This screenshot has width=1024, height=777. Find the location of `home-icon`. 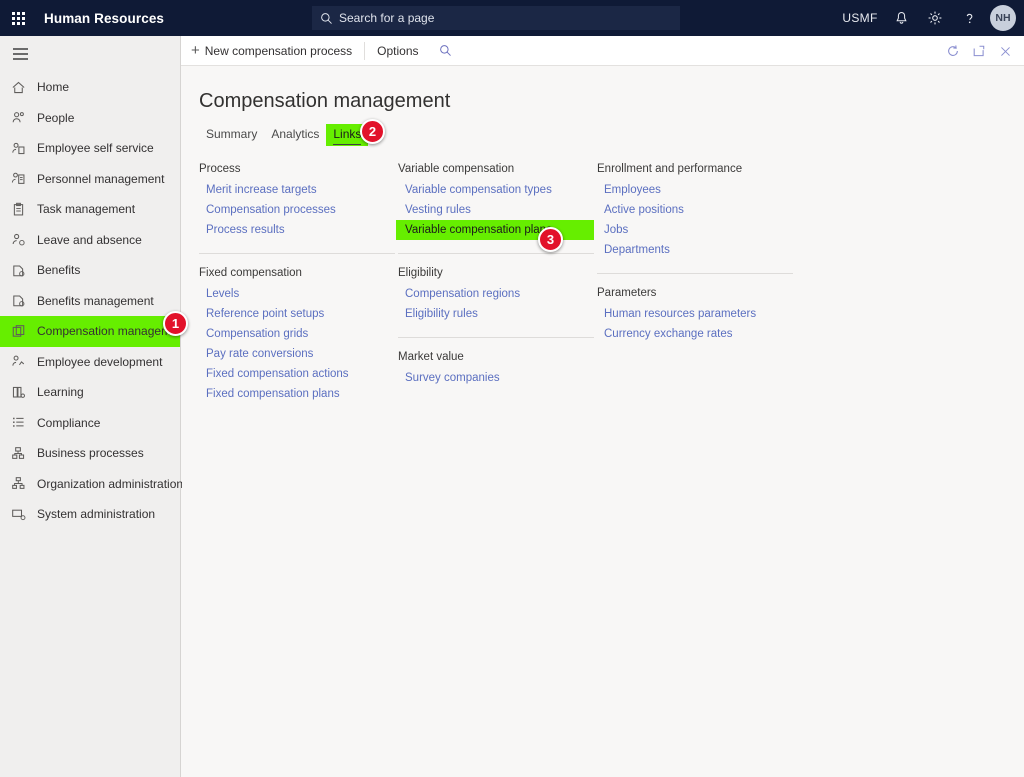

home-icon is located at coordinates (21, 87).